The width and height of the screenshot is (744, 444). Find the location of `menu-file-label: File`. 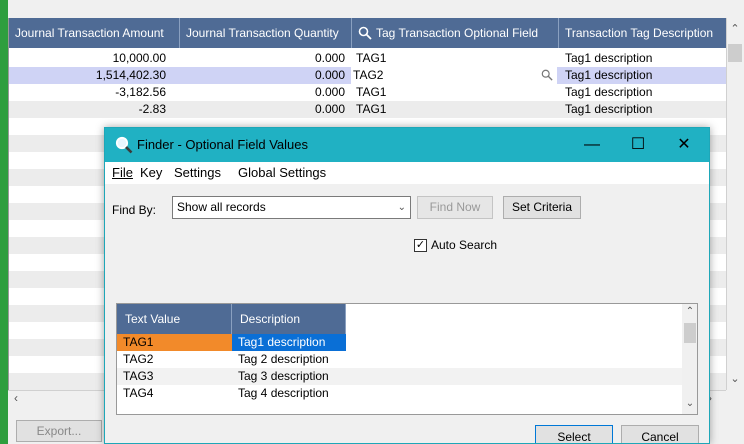

menu-file-label: File is located at coordinates (122, 172).